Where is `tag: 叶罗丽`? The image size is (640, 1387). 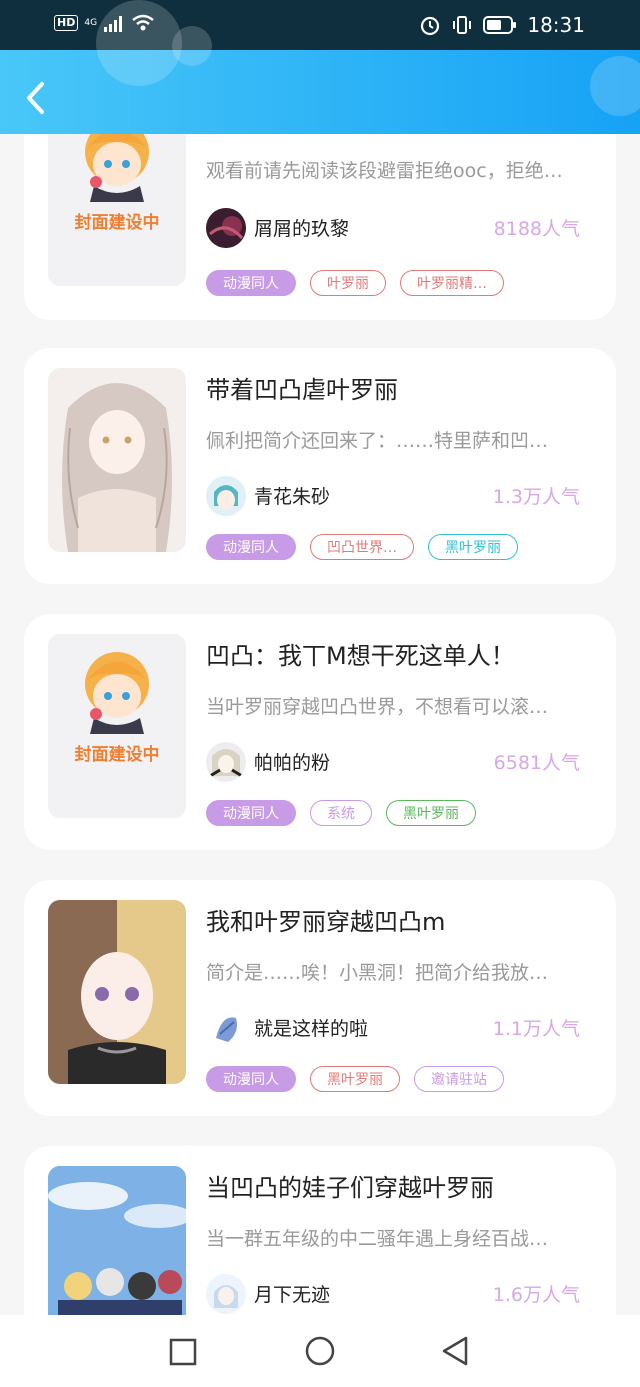
tag: 叶罗丽 is located at coordinates (348, 283).